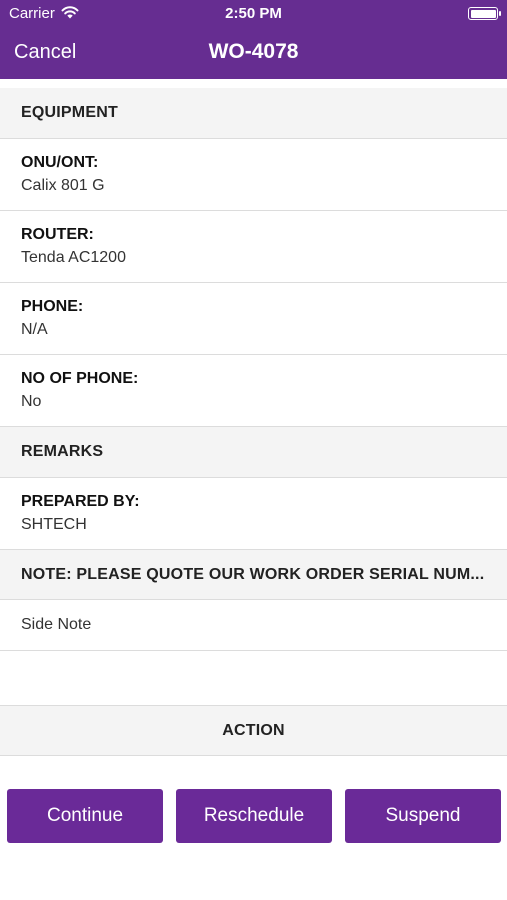 Image resolution: width=507 pixels, height=900 pixels. What do you see at coordinates (60, 162) in the screenshot?
I see `field-label-onu-ont: ONU/ONT:` at bounding box center [60, 162].